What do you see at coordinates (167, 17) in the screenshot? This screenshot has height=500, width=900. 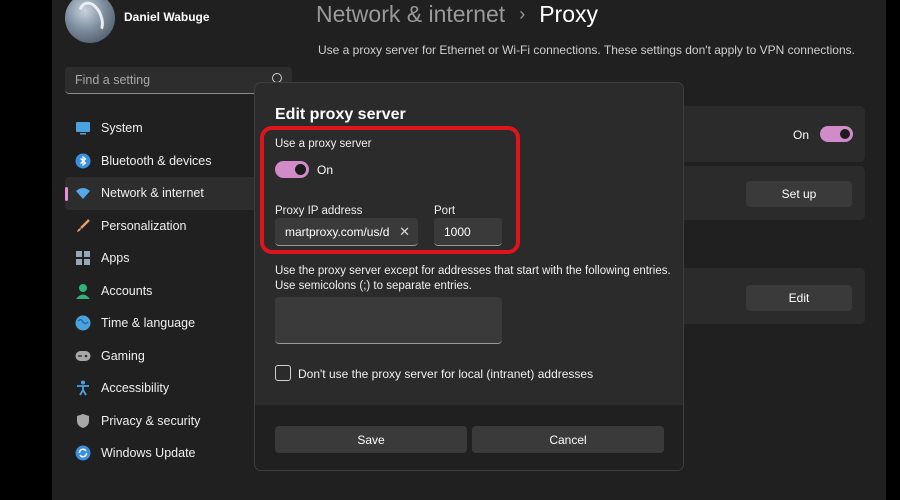 I see `user-name: Daniel Wabuge` at bounding box center [167, 17].